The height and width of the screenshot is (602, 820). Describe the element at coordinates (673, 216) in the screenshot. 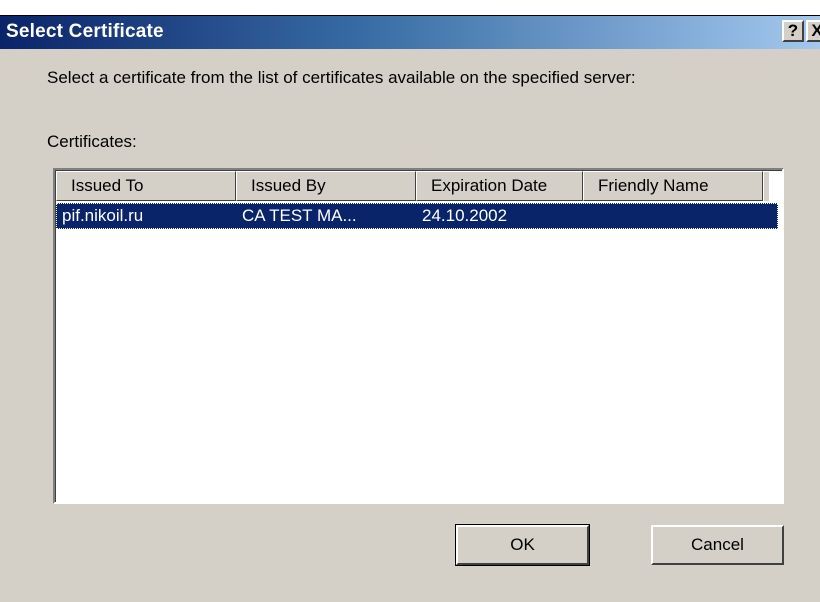

I see `cell-friendly-name` at that location.